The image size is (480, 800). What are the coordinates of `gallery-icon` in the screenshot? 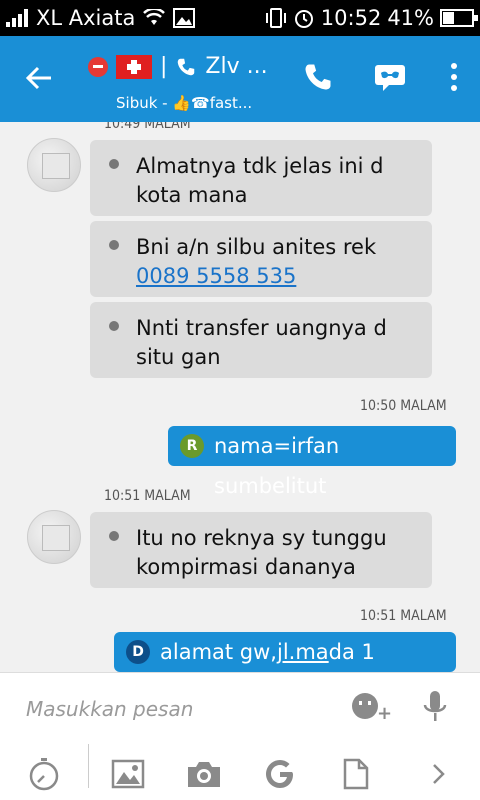 It's located at (128, 774).